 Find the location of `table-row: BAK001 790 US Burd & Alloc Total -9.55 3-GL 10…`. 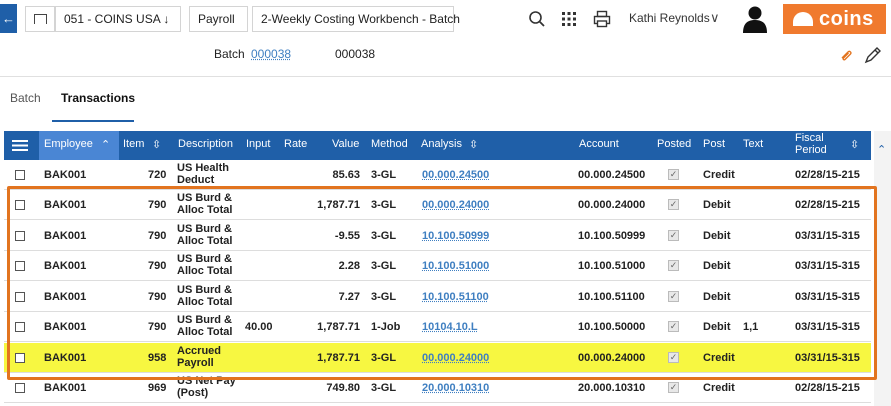

table-row: BAK001 790 US Burd & Alloc Total -9.55 3-GL 10… is located at coordinates (437, 236).